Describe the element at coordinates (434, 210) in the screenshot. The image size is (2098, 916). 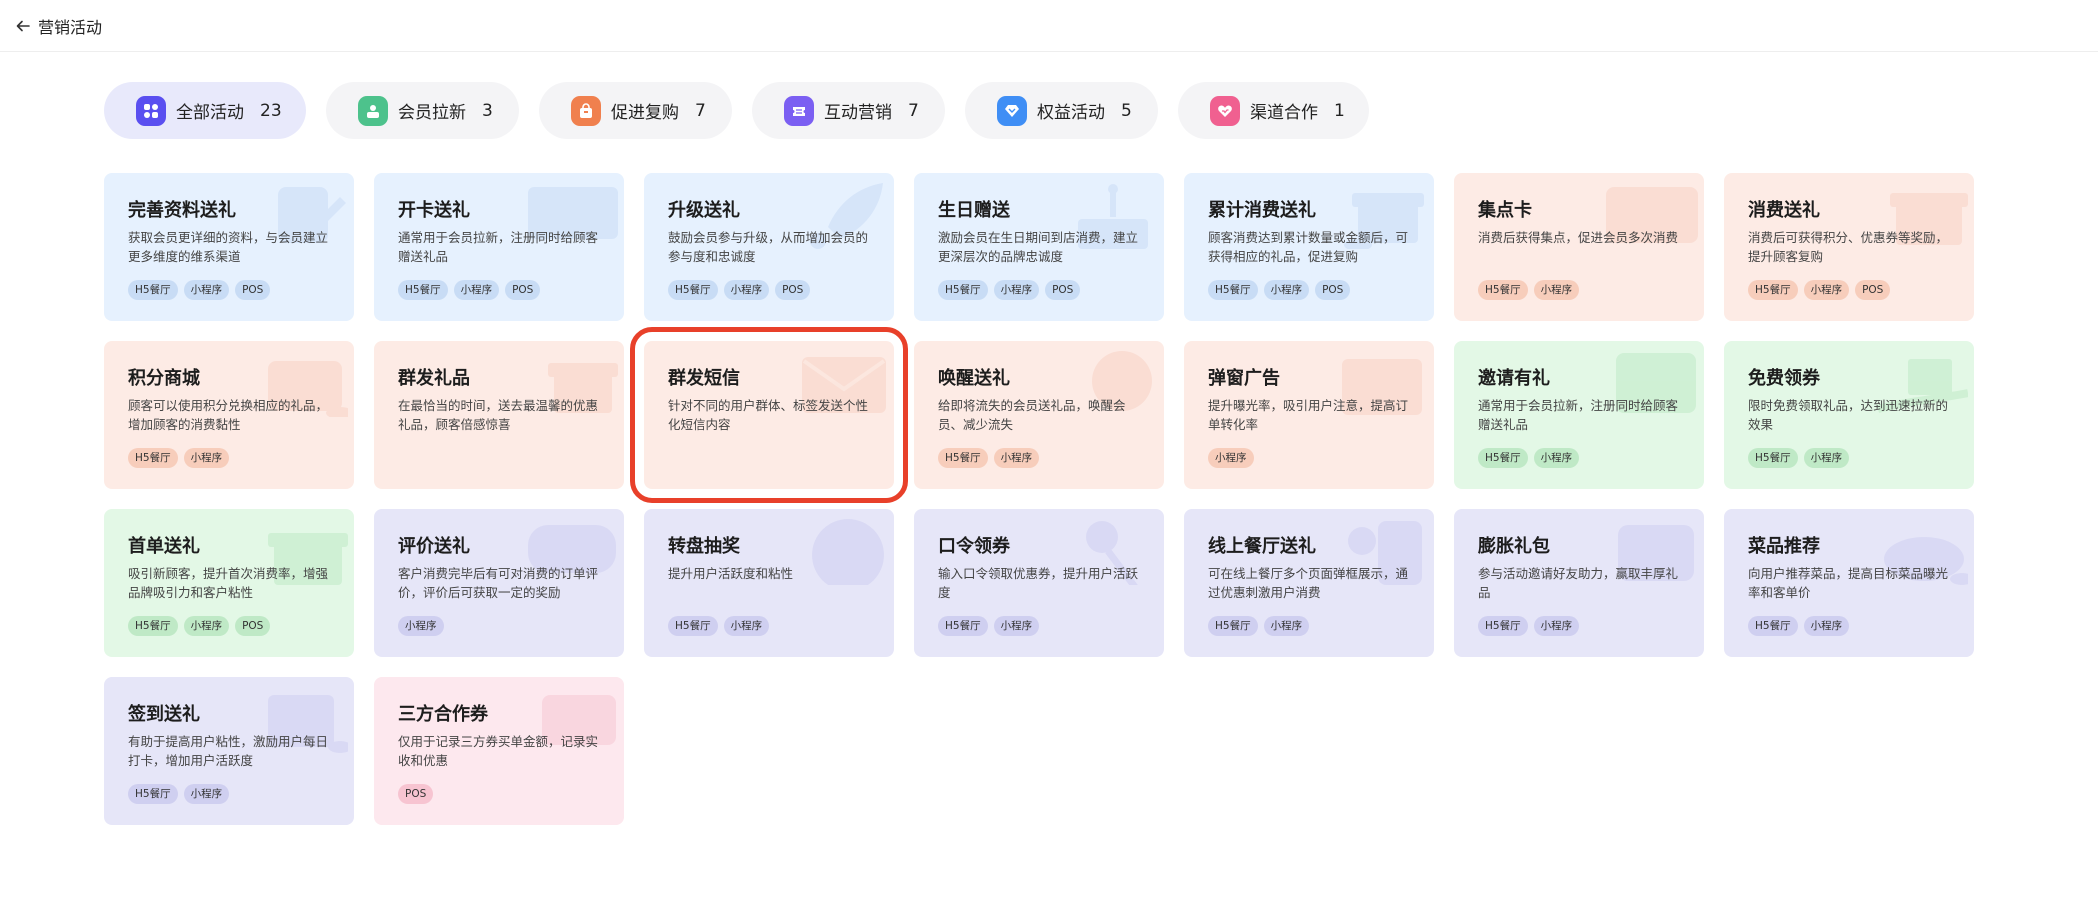
I see `card-title: 开卡送礼` at that location.